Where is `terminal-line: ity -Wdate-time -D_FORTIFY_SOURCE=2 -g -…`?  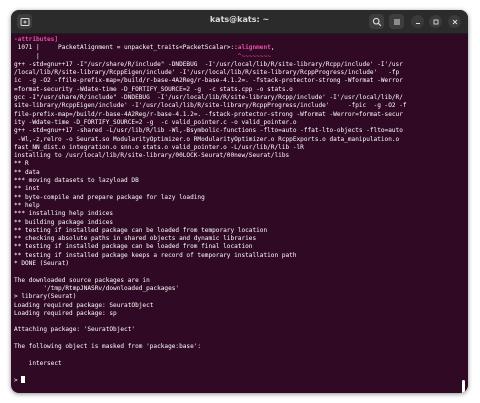
terminal-line: ity -Wdate-time -D_FORTIFY_SOURCE=2 -g -… is located at coordinates (155, 122).